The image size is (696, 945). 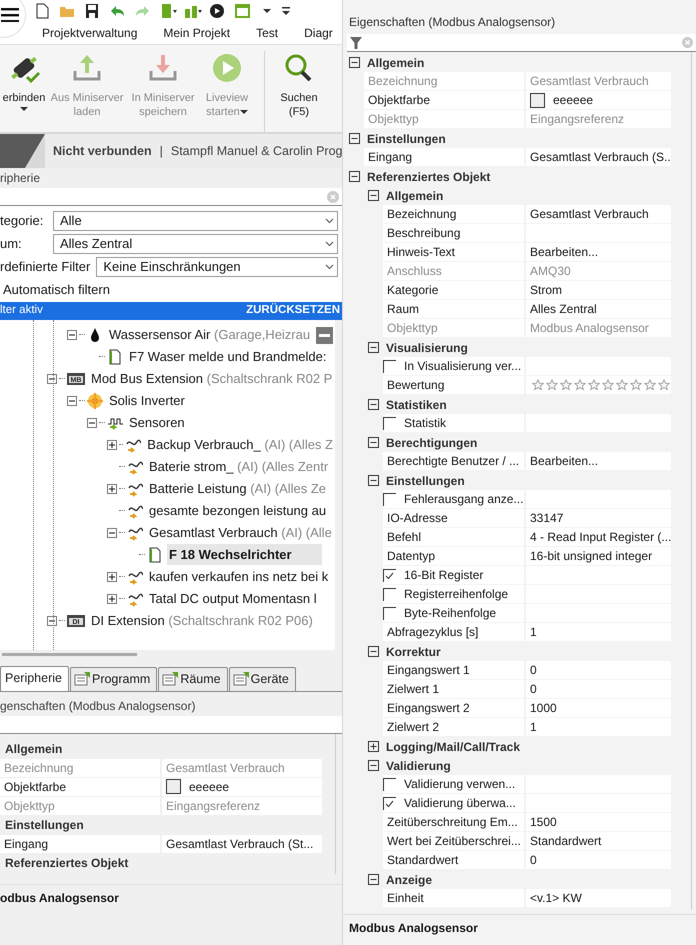 What do you see at coordinates (147, 401) in the screenshot?
I see `tree-item: Solis Inverter` at bounding box center [147, 401].